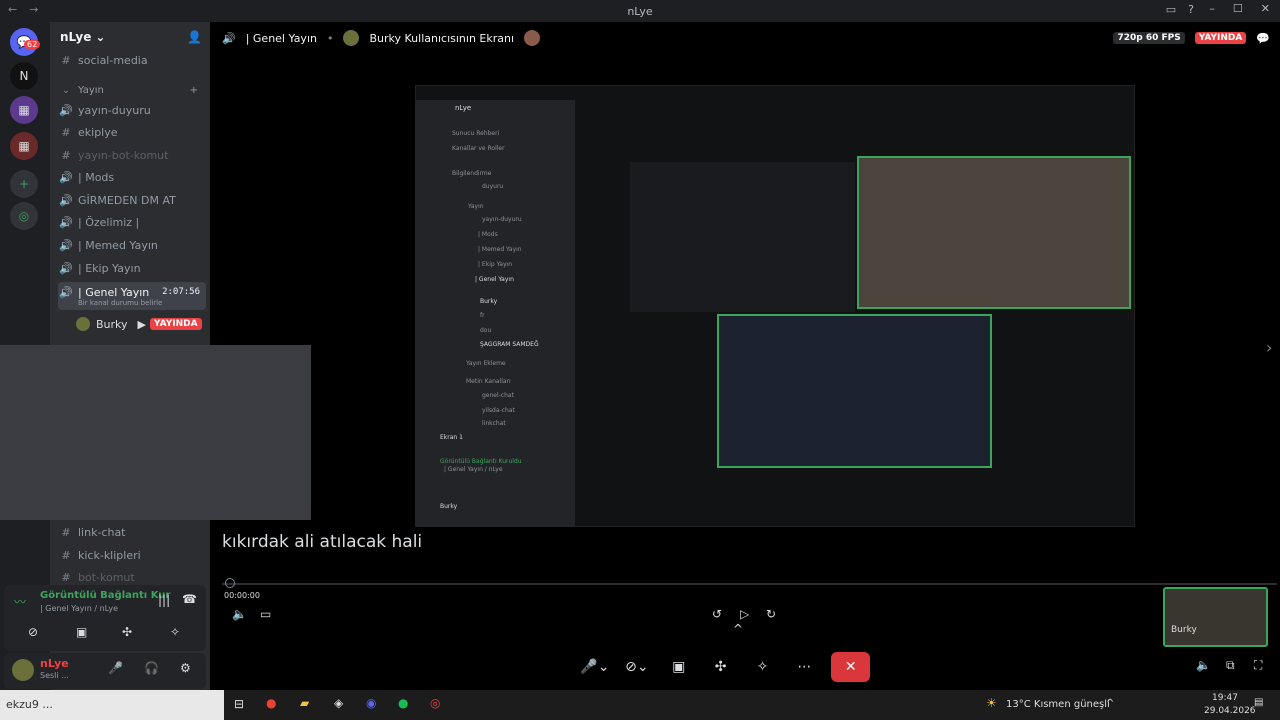  I want to click on chevron-right-icon: ›, so click(1269, 347).